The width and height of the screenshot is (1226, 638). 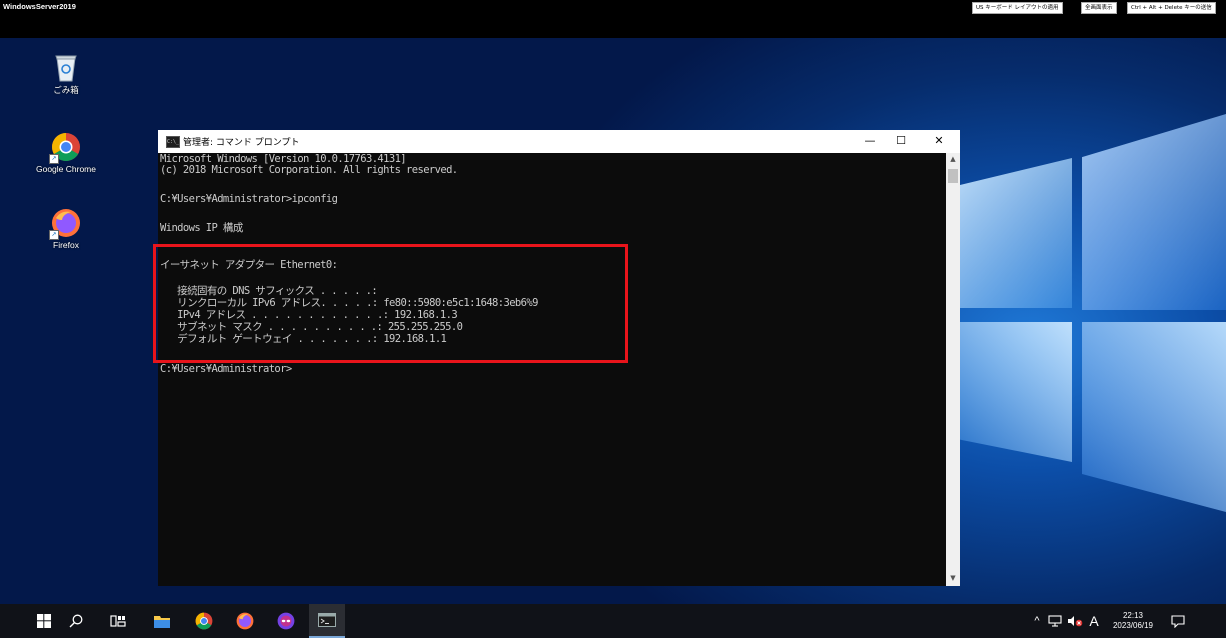 I want to click on file-explorer-icon, so click(x=162, y=621).